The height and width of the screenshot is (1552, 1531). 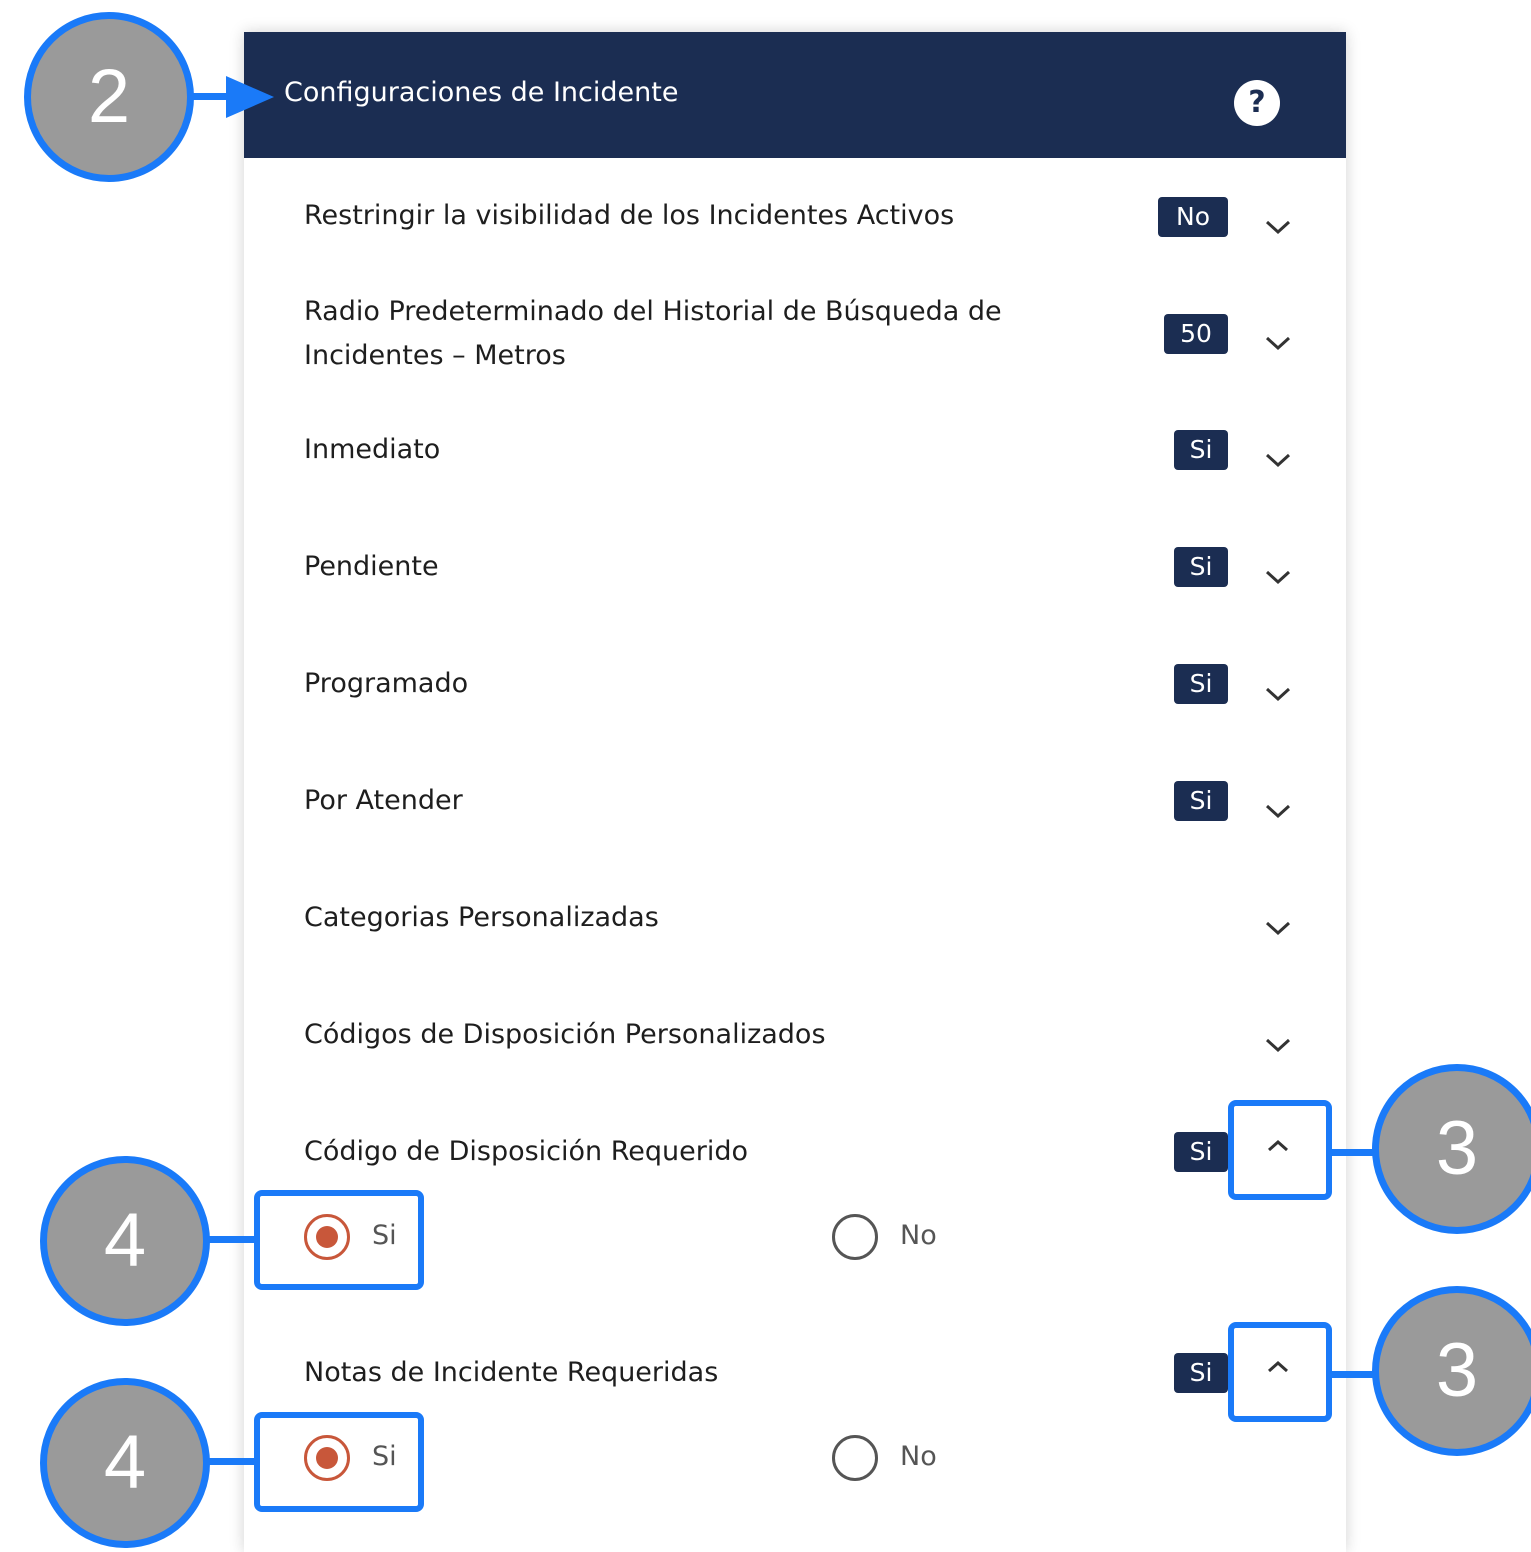 What do you see at coordinates (526, 1151) in the screenshot?
I see `setting-label-disposition-required: Código de Disposición Requerido` at bounding box center [526, 1151].